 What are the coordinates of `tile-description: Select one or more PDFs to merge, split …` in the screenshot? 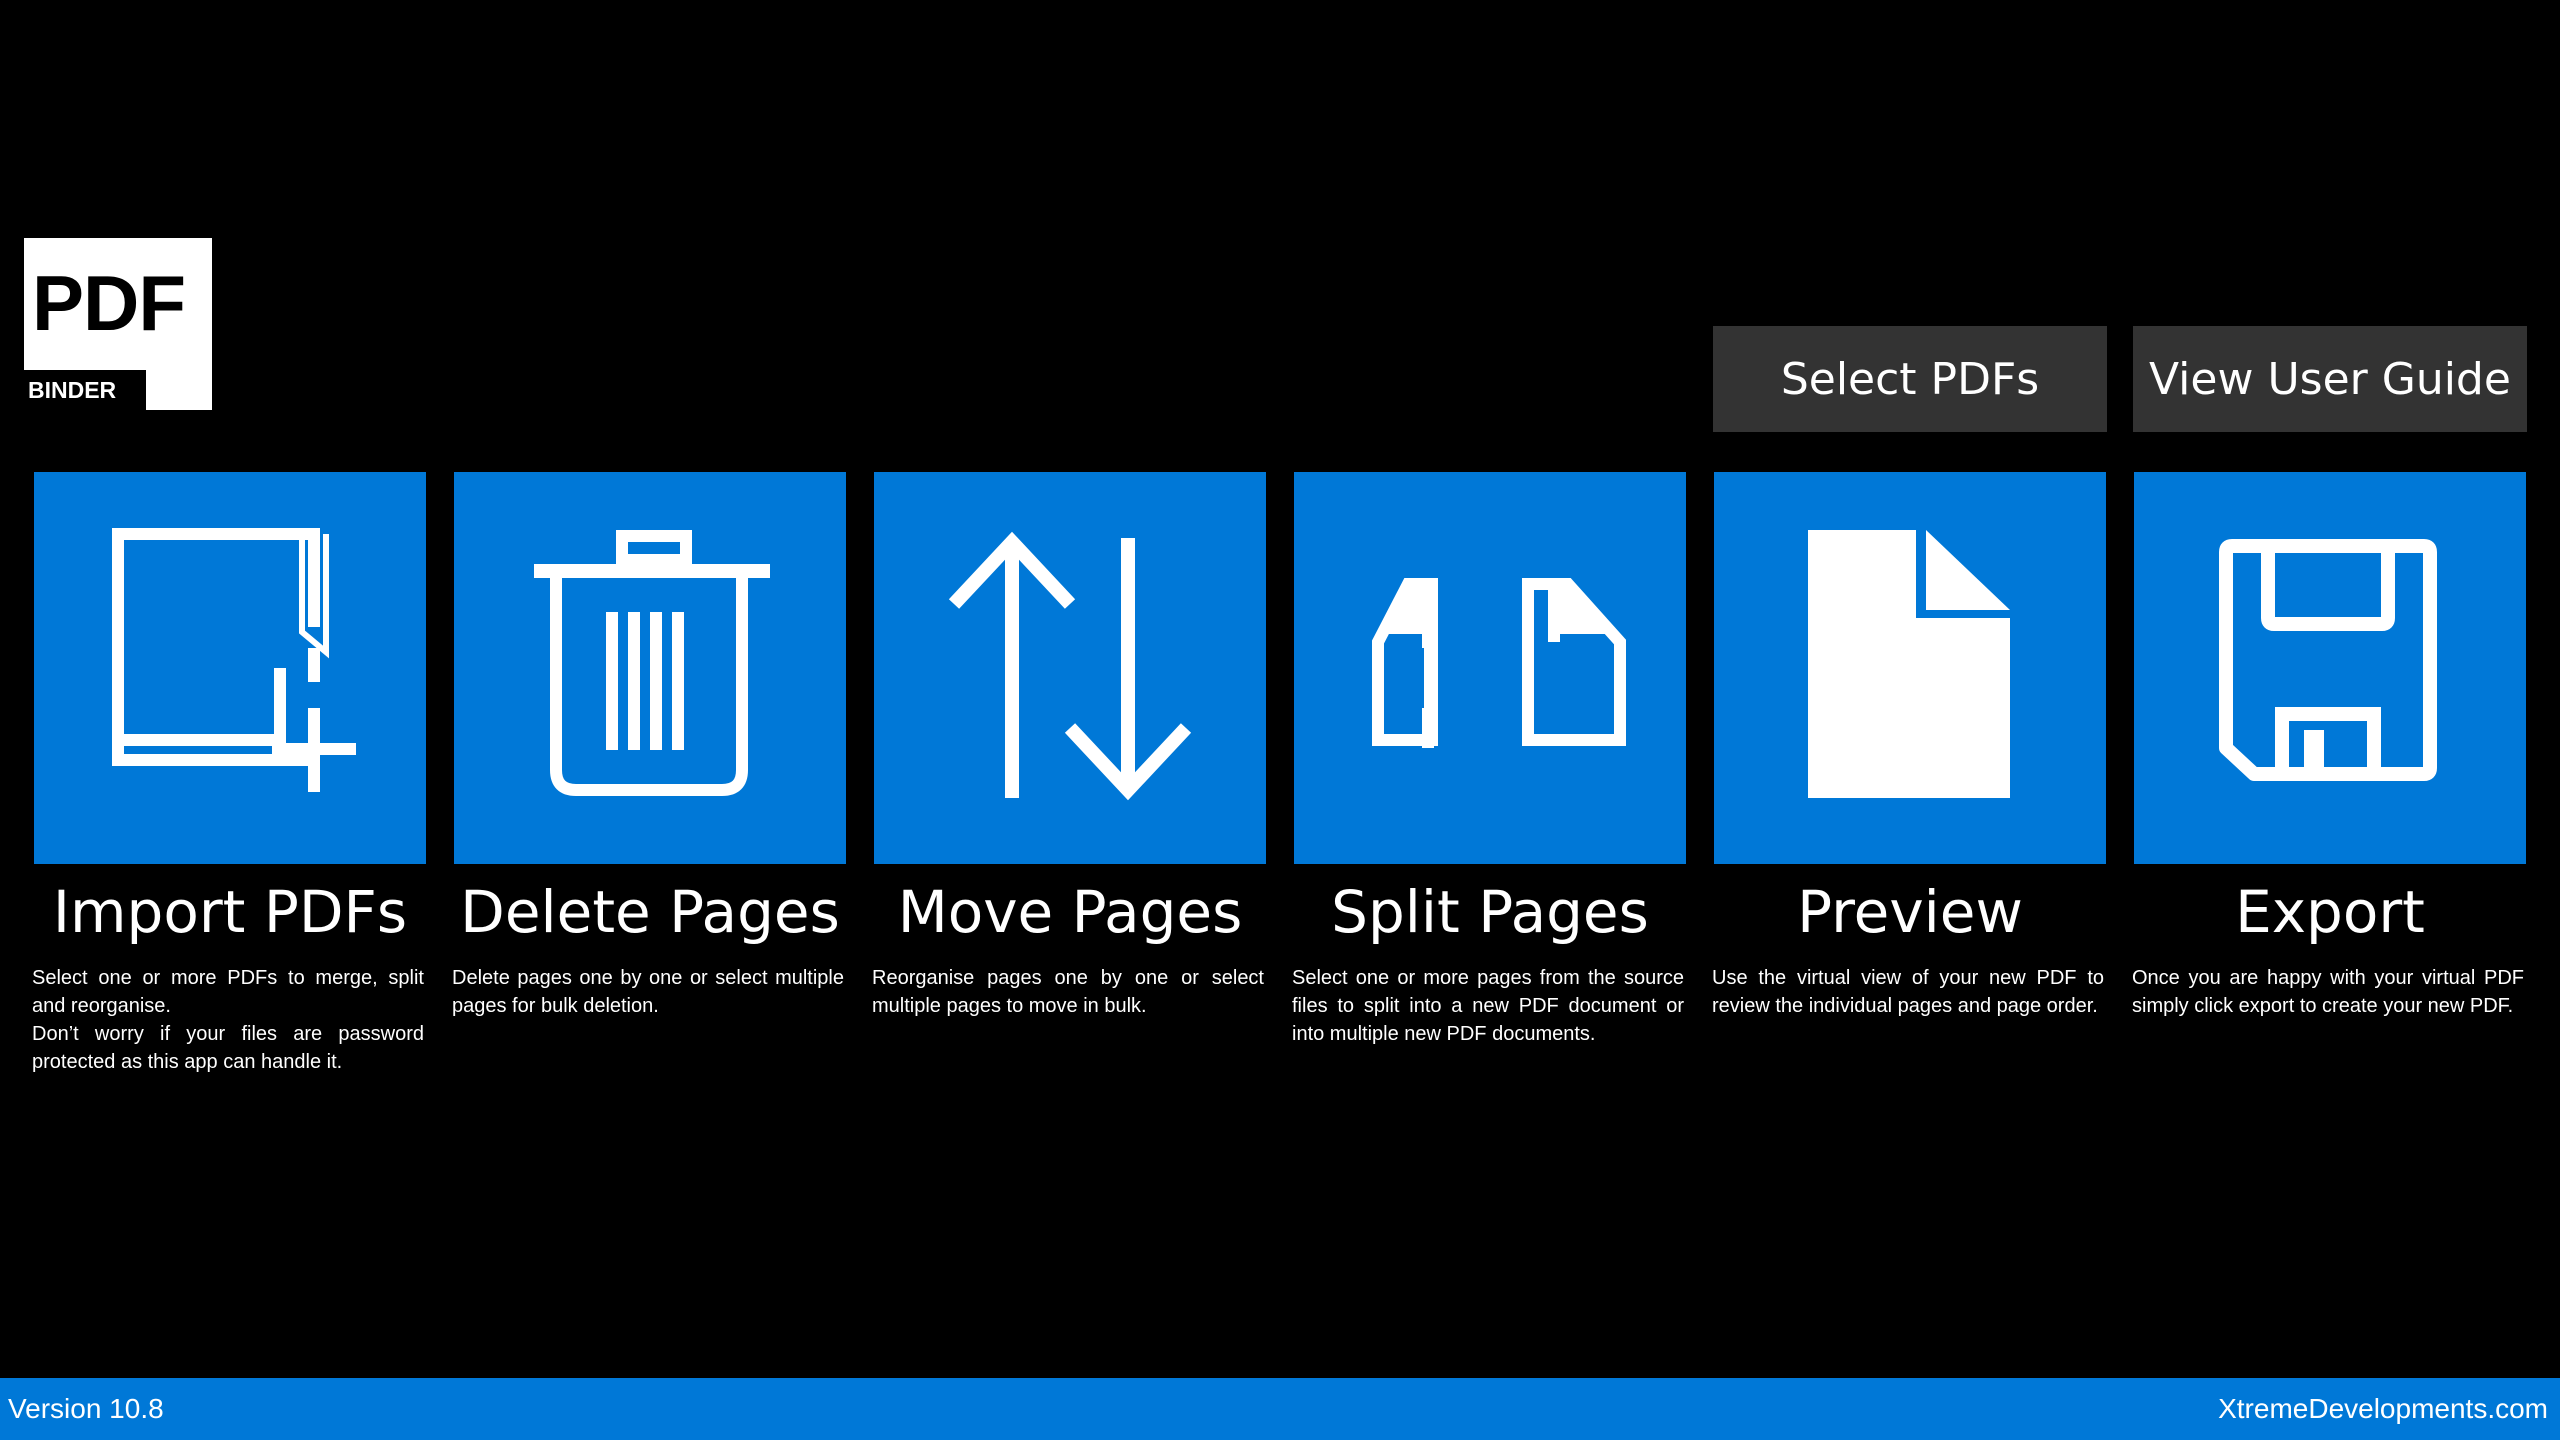 It's located at (229, 1020).